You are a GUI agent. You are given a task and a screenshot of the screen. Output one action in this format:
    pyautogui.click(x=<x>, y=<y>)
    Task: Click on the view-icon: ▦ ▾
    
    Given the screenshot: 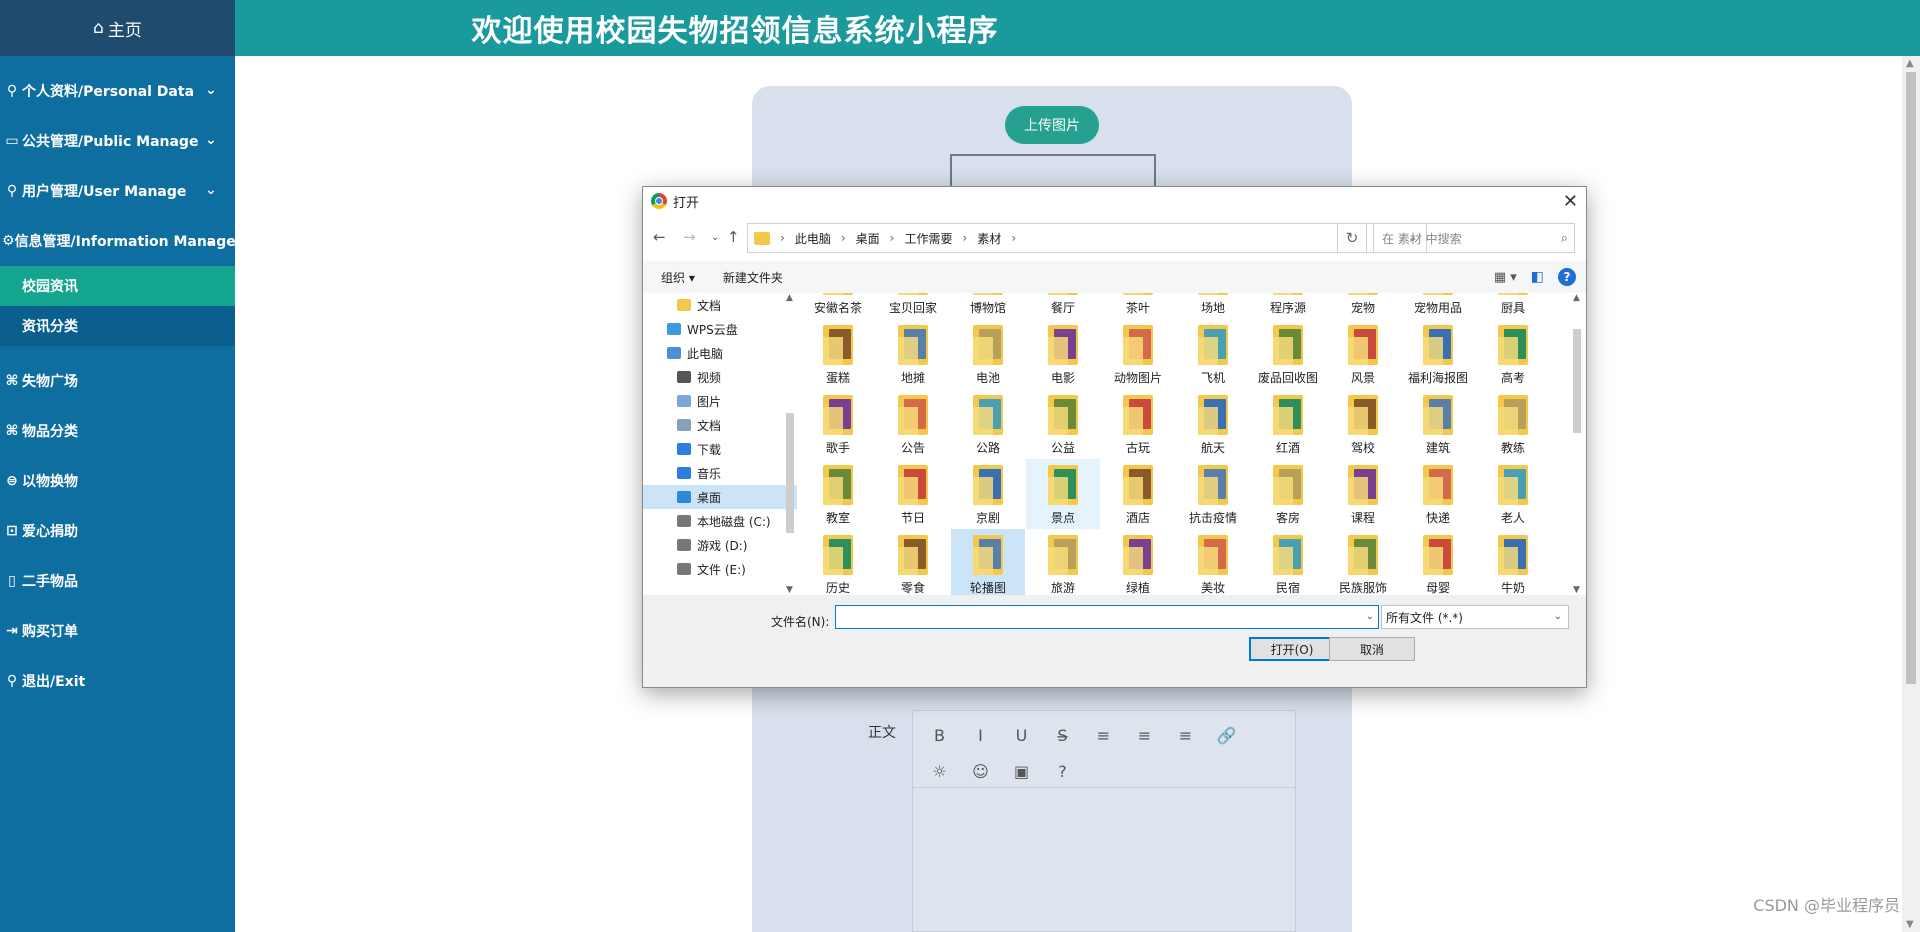 What is the action you would take?
    pyautogui.click(x=1505, y=277)
    